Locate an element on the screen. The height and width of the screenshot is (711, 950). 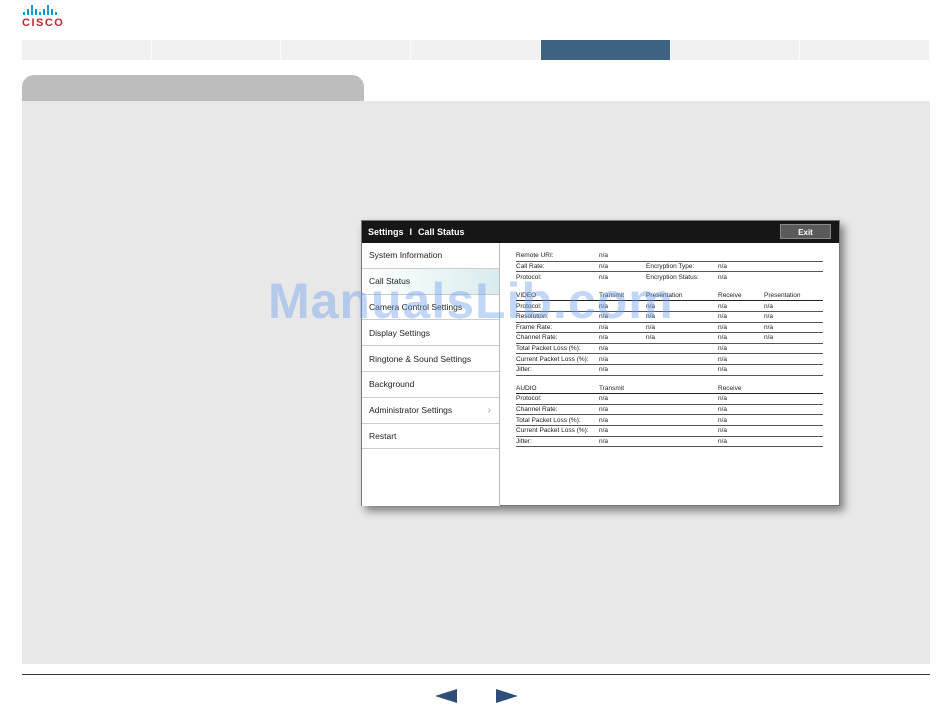
audio-column-header: Receive is located at coordinates (730, 388).